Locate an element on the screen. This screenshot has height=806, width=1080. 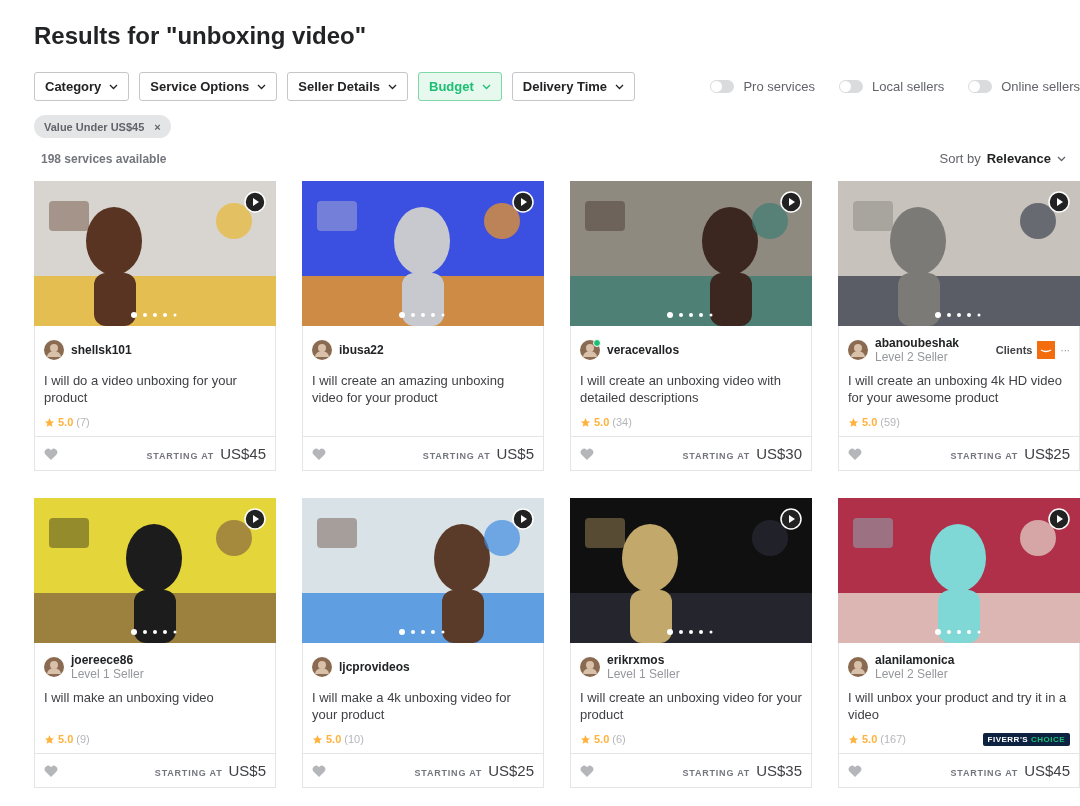
price: US$30 is located at coordinates (779, 453).